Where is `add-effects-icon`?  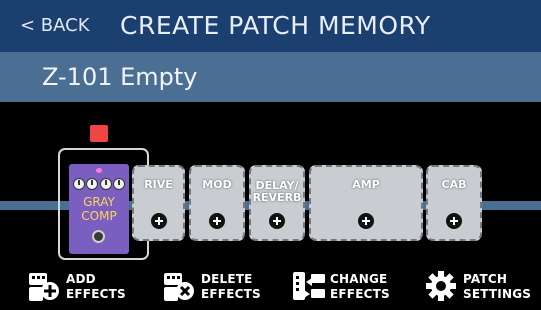
add-effects-icon is located at coordinates (44, 287).